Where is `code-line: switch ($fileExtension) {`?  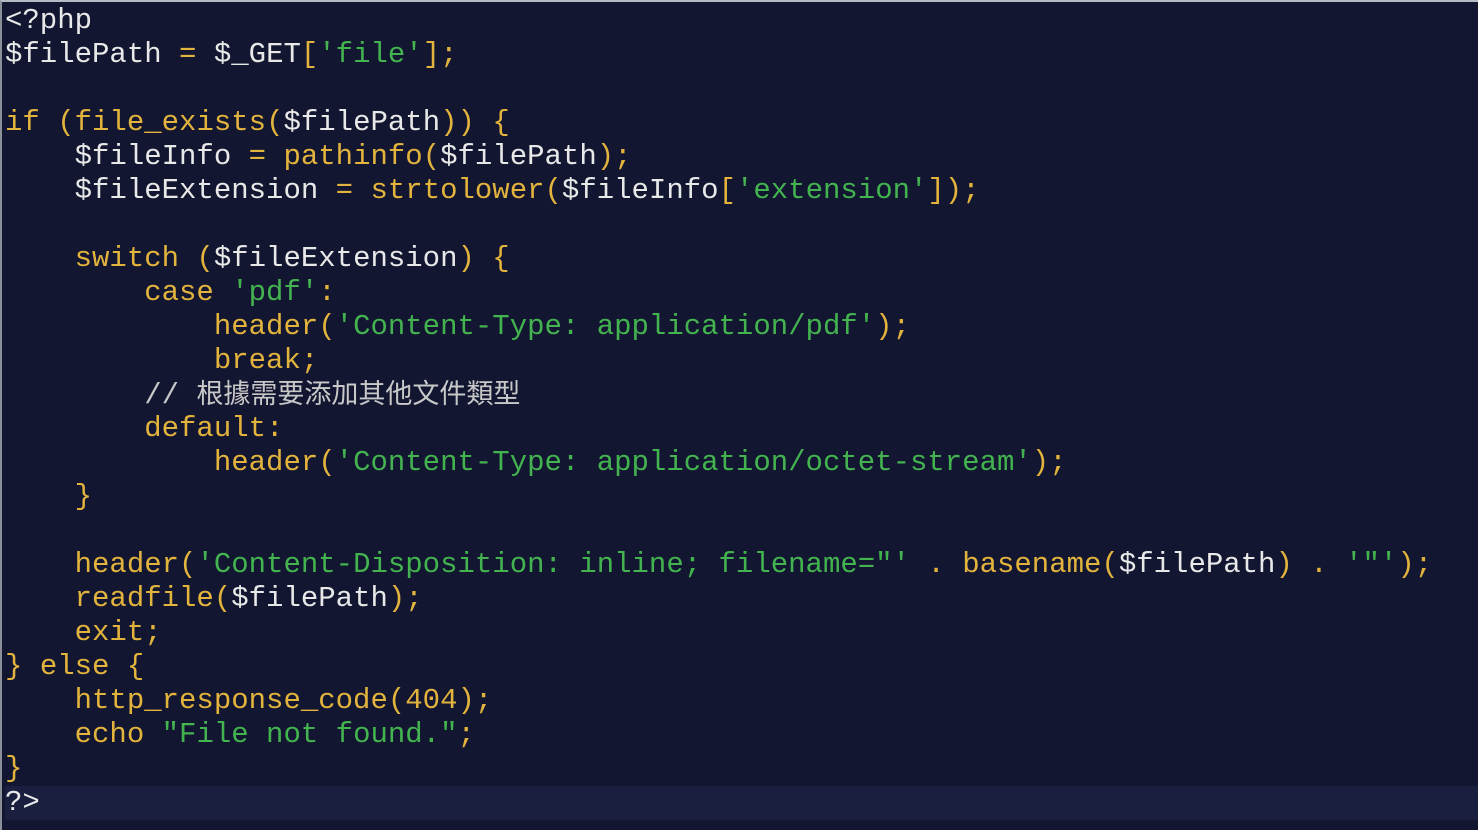 code-line: switch ($fileExtension) { is located at coordinates (741, 259).